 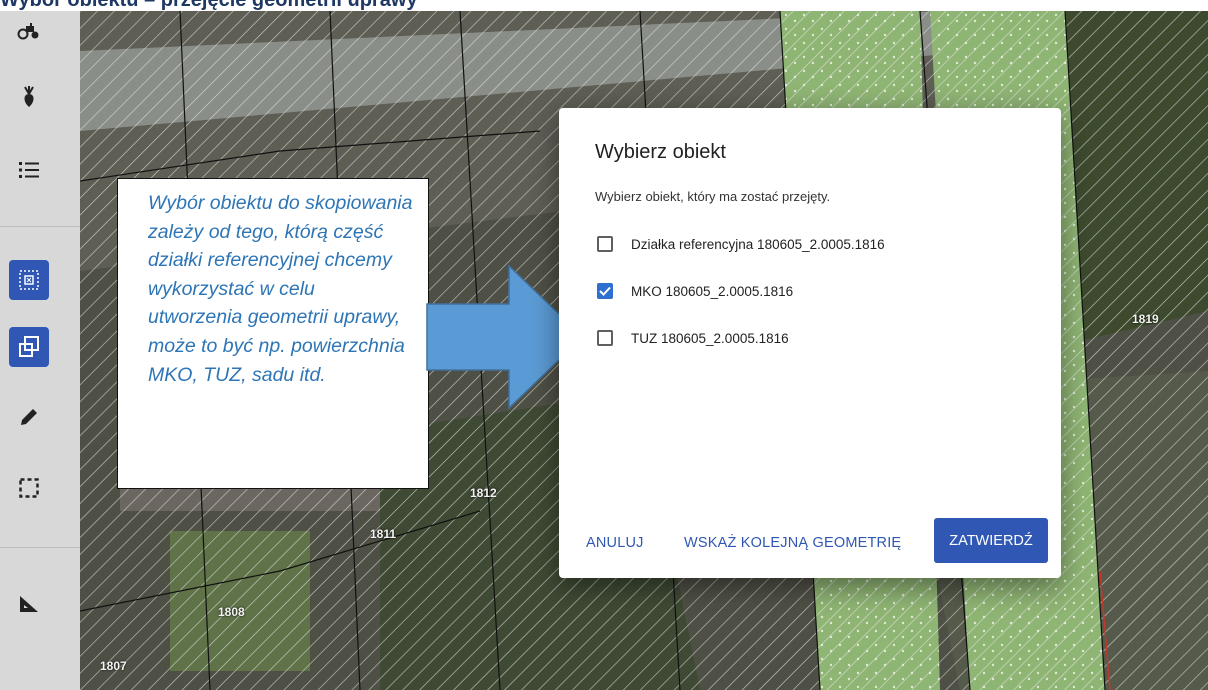 I want to click on checkbox-checked, so click(x=605, y=291).